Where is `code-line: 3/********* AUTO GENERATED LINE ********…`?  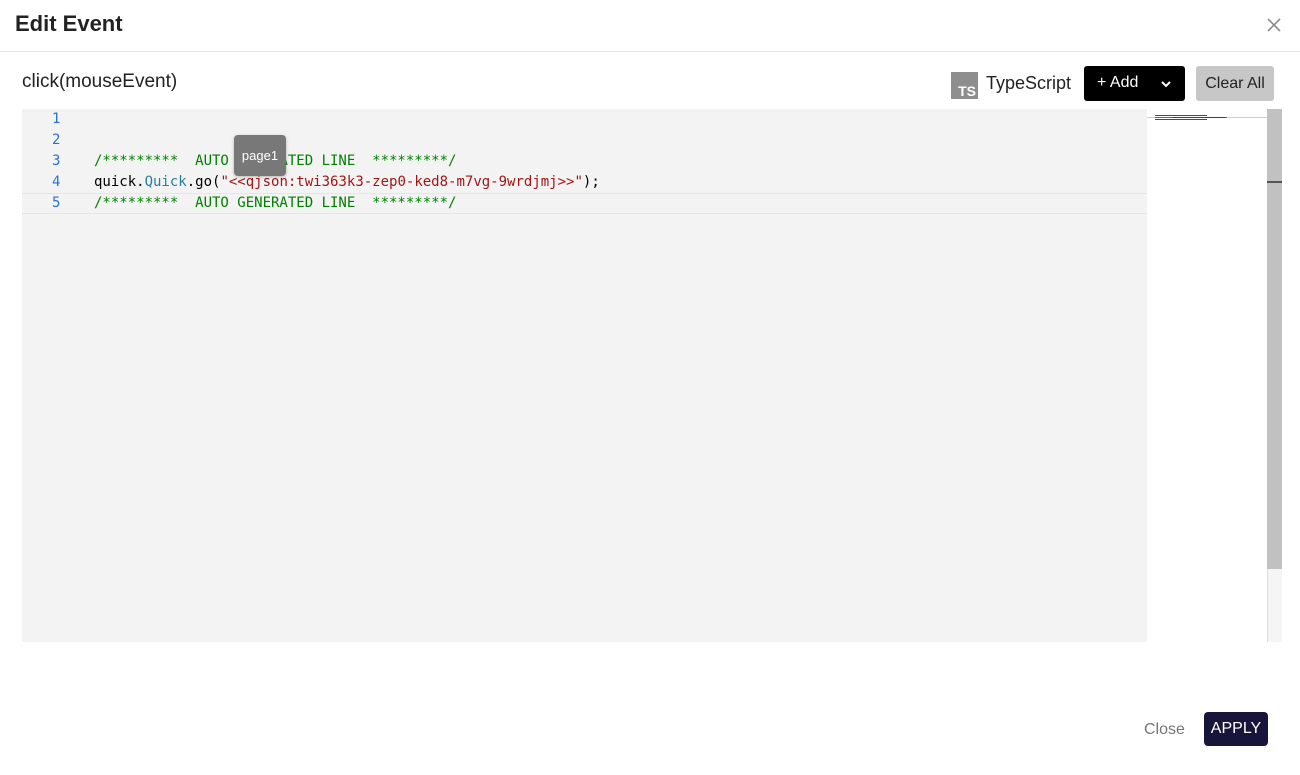
code-line: 3/********* AUTO GENERATED LINE ********… is located at coordinates (584, 161).